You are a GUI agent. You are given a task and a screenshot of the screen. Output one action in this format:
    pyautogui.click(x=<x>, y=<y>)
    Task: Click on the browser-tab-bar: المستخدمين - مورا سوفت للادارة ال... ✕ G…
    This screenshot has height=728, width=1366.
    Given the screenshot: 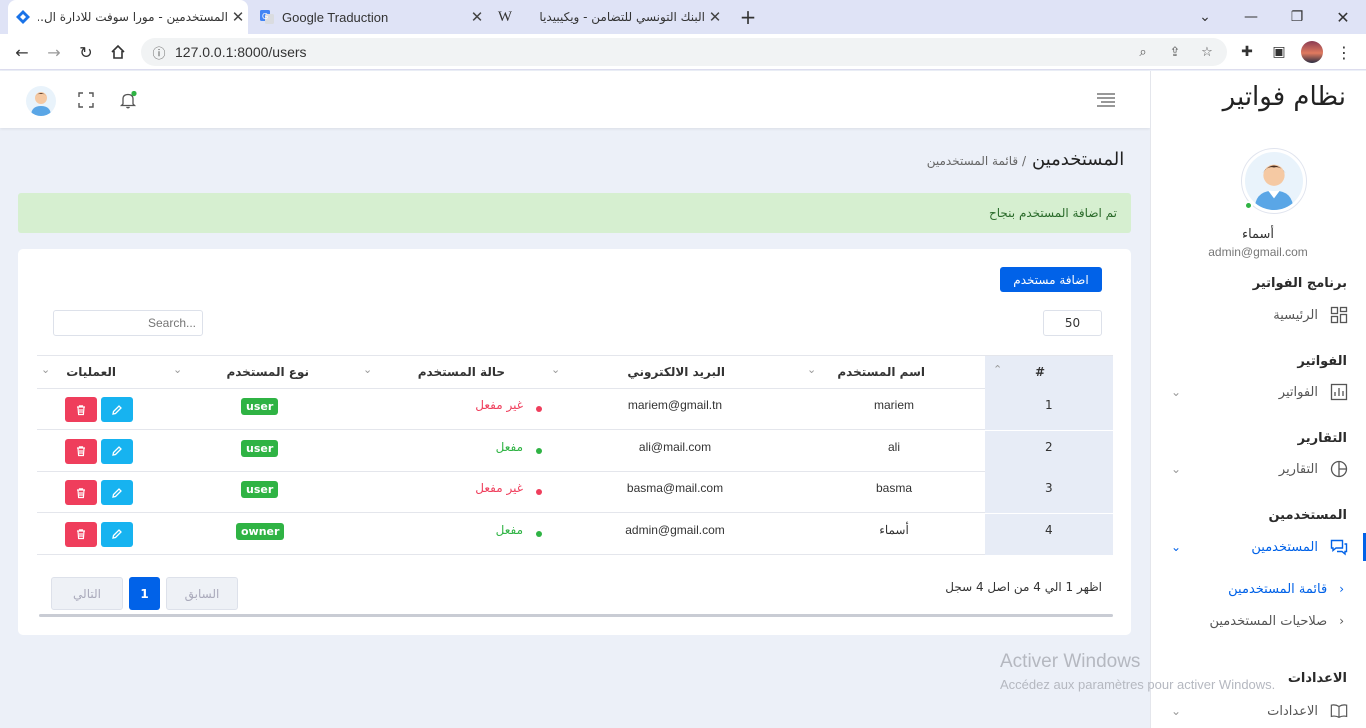 What is the action you would take?
    pyautogui.click(x=683, y=17)
    